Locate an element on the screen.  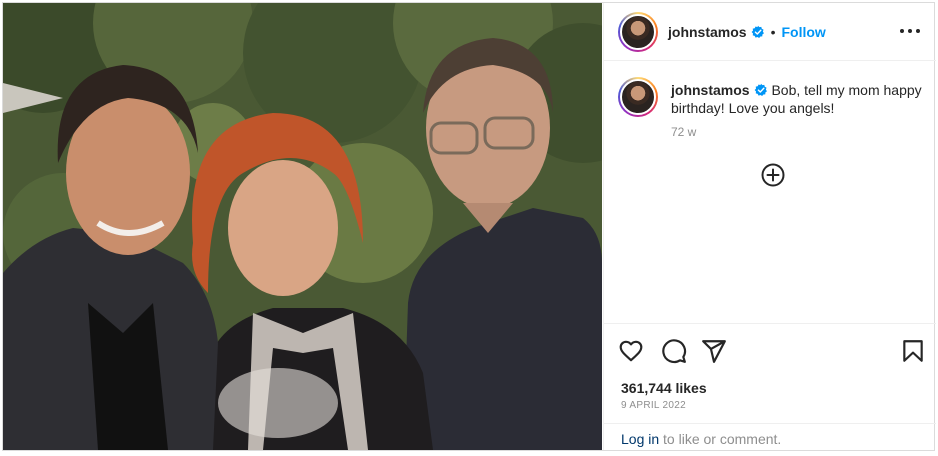
author-username: johnstamos is located at coordinates (707, 32).